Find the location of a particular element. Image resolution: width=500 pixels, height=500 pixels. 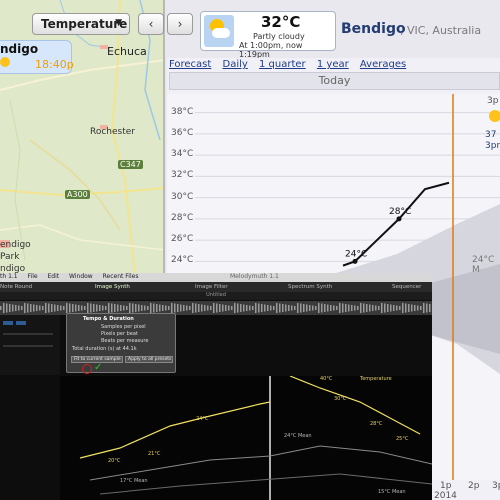

map-place-park: Park is located at coordinates (10, 257).